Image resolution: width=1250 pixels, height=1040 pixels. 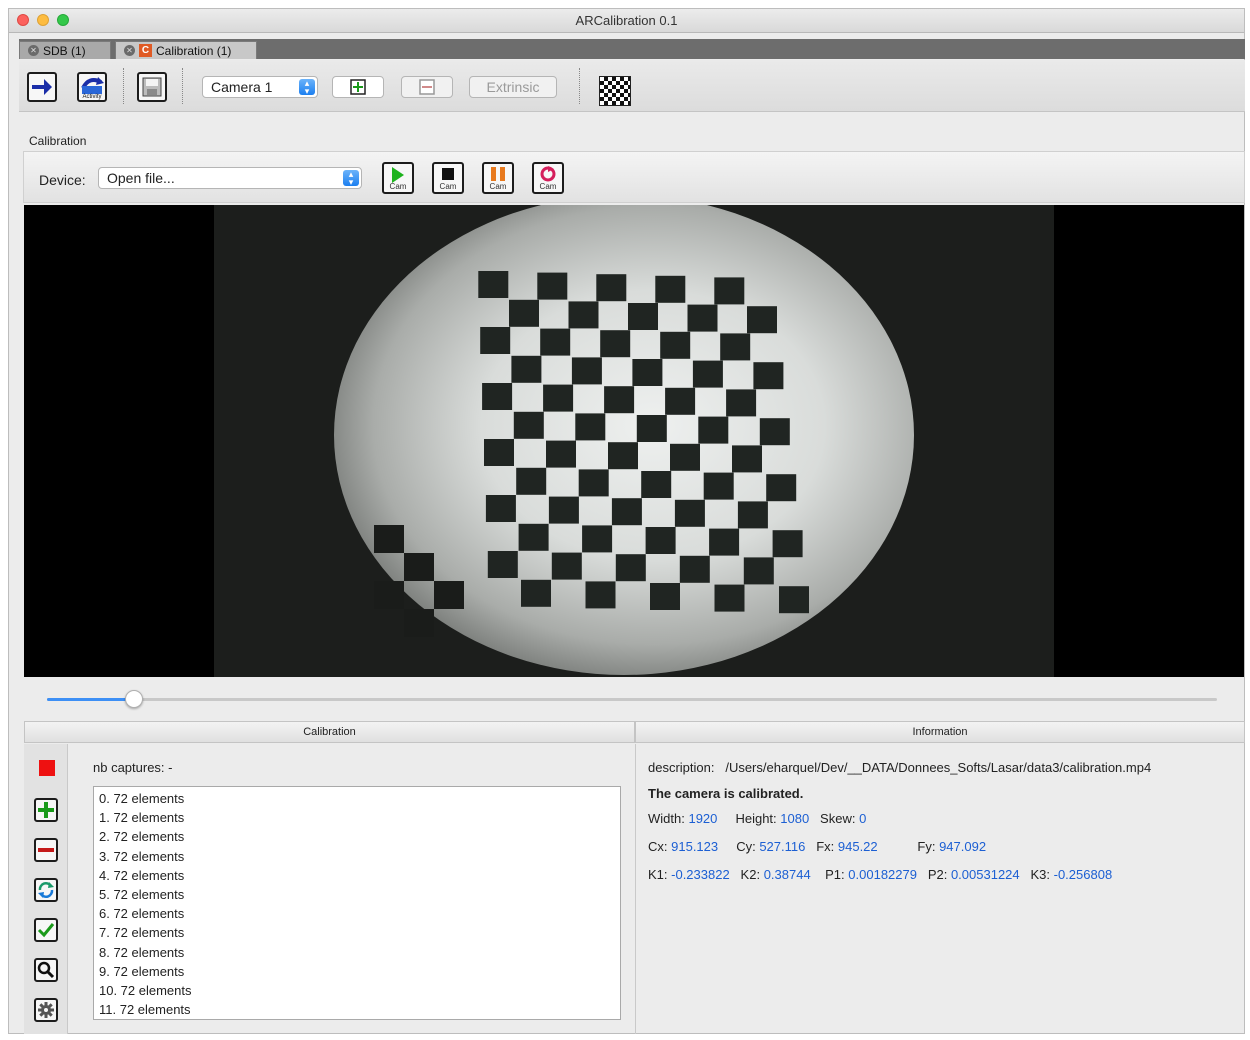 I want to click on tab-sdb: ✕ SDB (1), so click(x=65, y=50).